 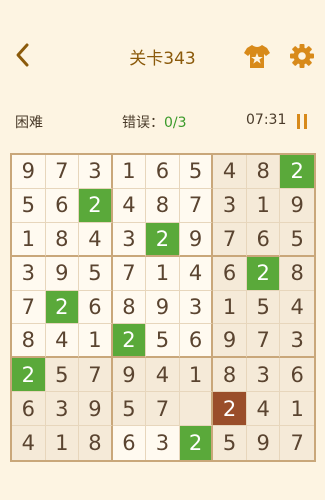 What do you see at coordinates (302, 56) in the screenshot?
I see `gear-icon` at bounding box center [302, 56].